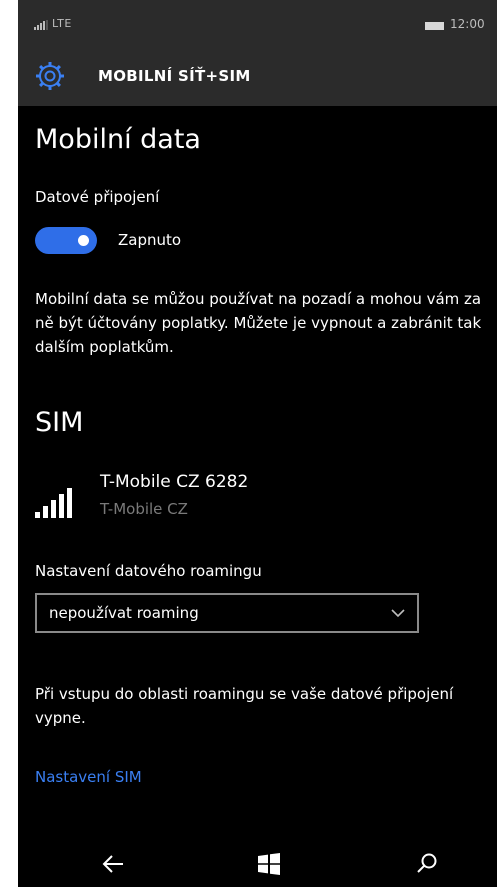 Image resolution: width=497 pixels, height=887 pixels. Describe the element at coordinates (227, 613) in the screenshot. I see `roaming-dropdown: nepoužívat roaming` at that location.